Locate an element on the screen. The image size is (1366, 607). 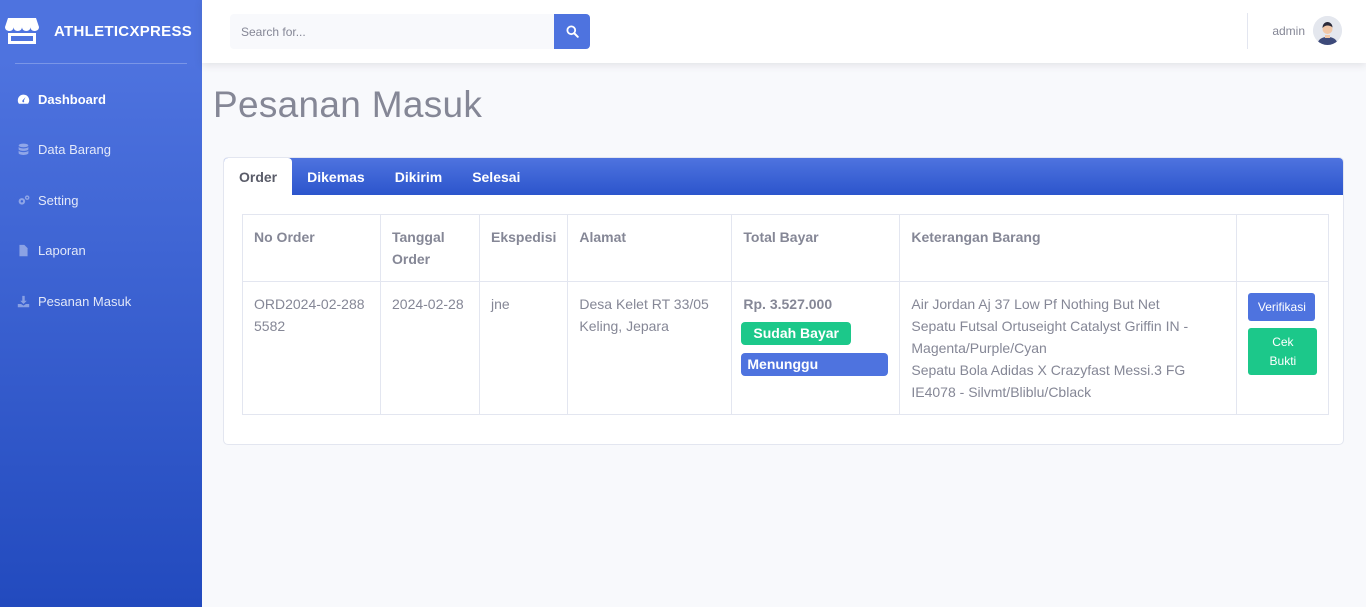
sidebar-item-setting: Setting is located at coordinates (101, 200).